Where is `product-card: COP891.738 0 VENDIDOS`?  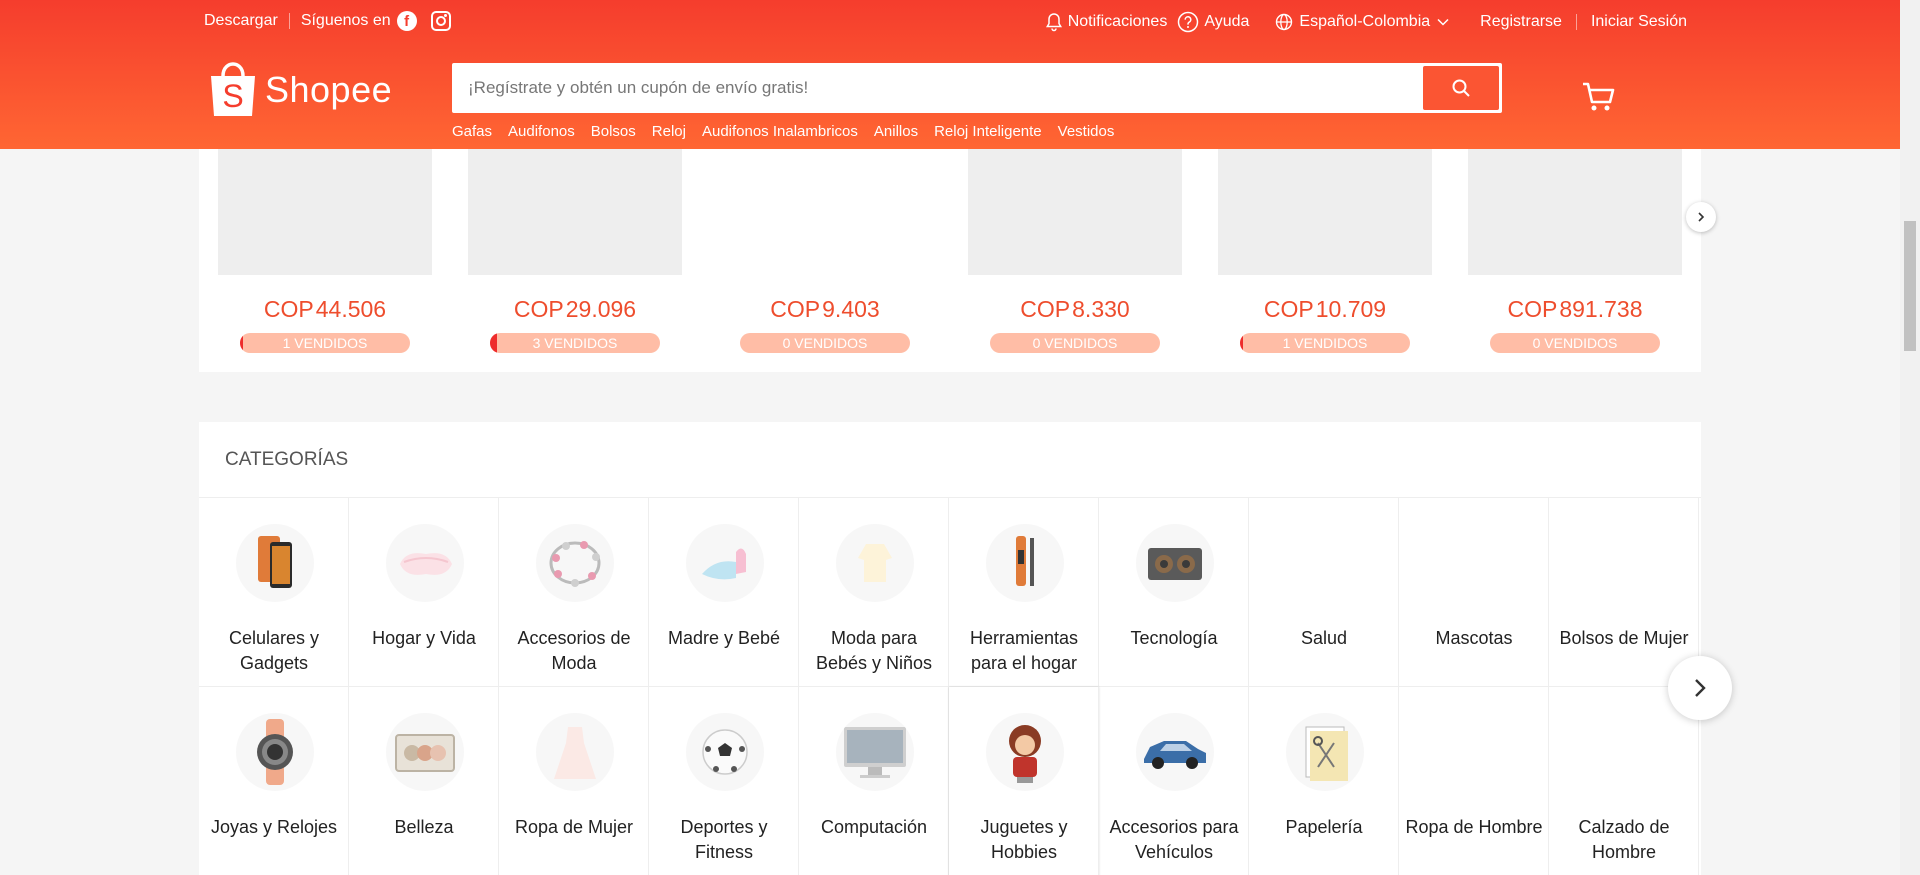
product-card: COP891.738 0 VENDIDOS is located at coordinates (1575, 260).